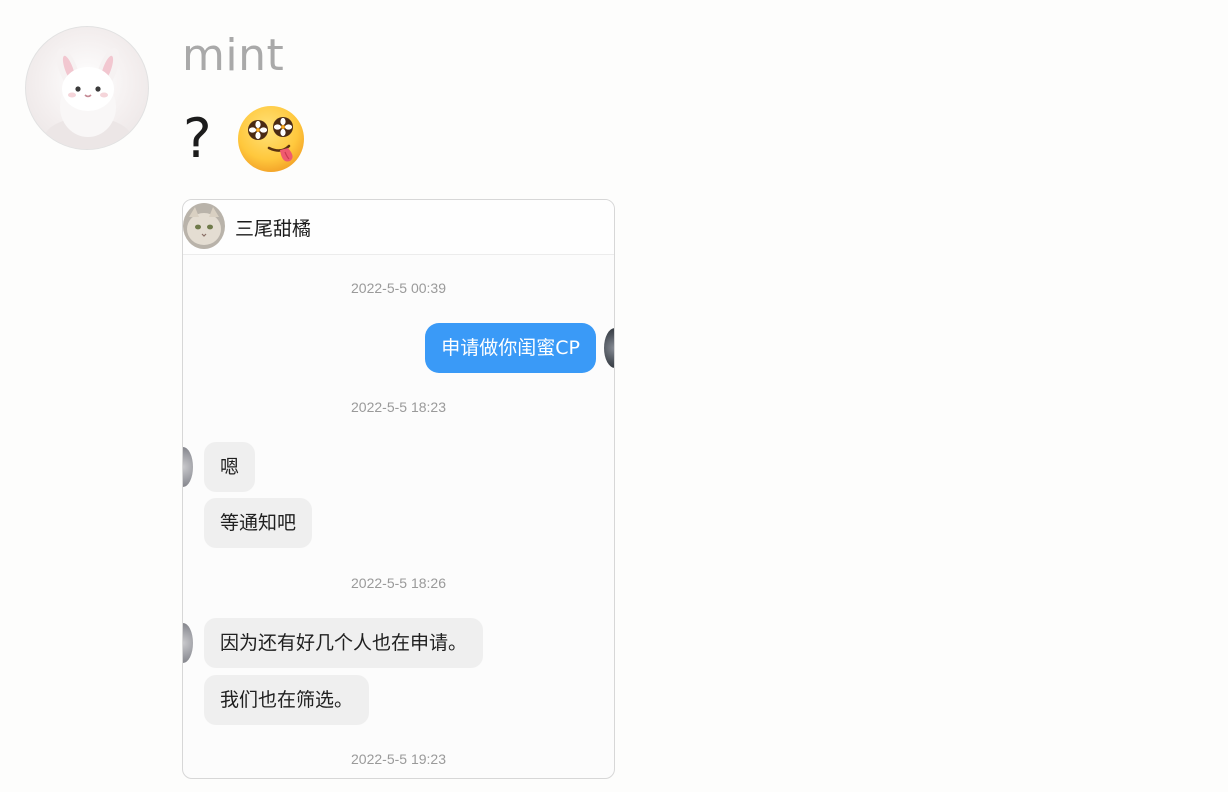  What do you see at coordinates (233, 55) in the screenshot?
I see `username: mint` at bounding box center [233, 55].